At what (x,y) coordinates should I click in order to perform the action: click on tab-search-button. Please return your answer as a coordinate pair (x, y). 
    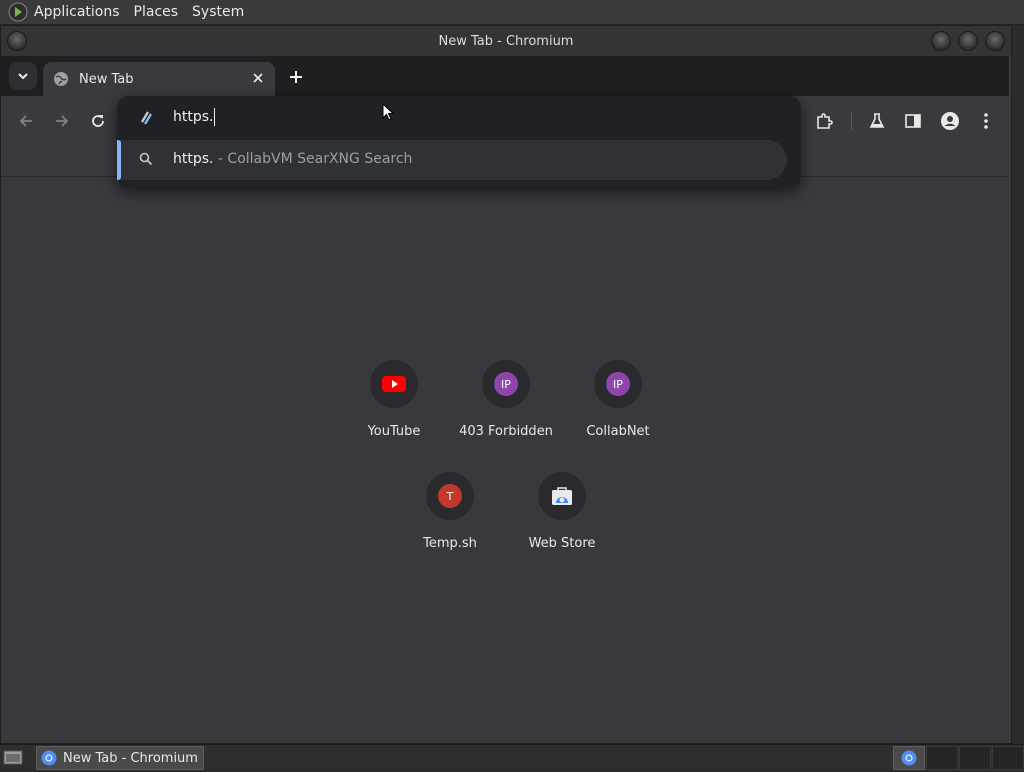
    Looking at the image, I should click on (23, 76).